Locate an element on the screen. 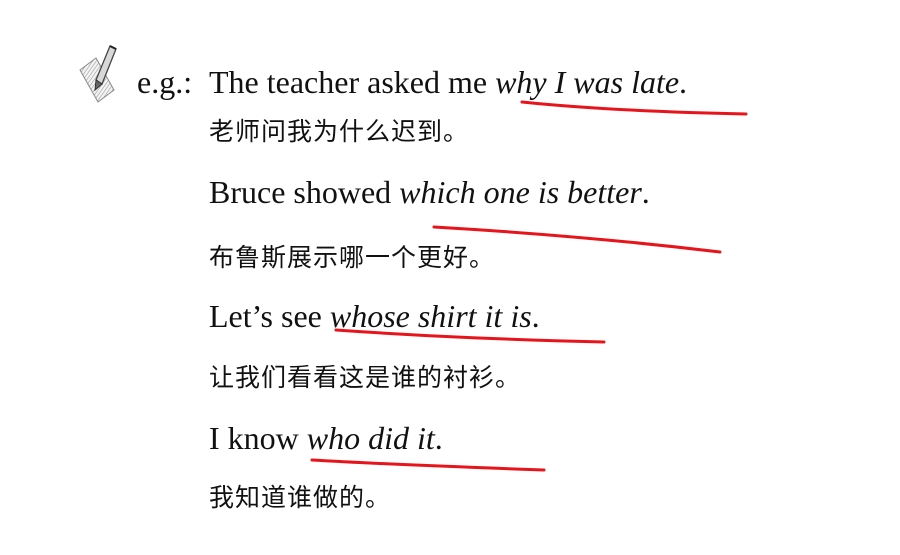 This screenshot has height=555, width=900. example-label: e.g.: is located at coordinates (165, 82).